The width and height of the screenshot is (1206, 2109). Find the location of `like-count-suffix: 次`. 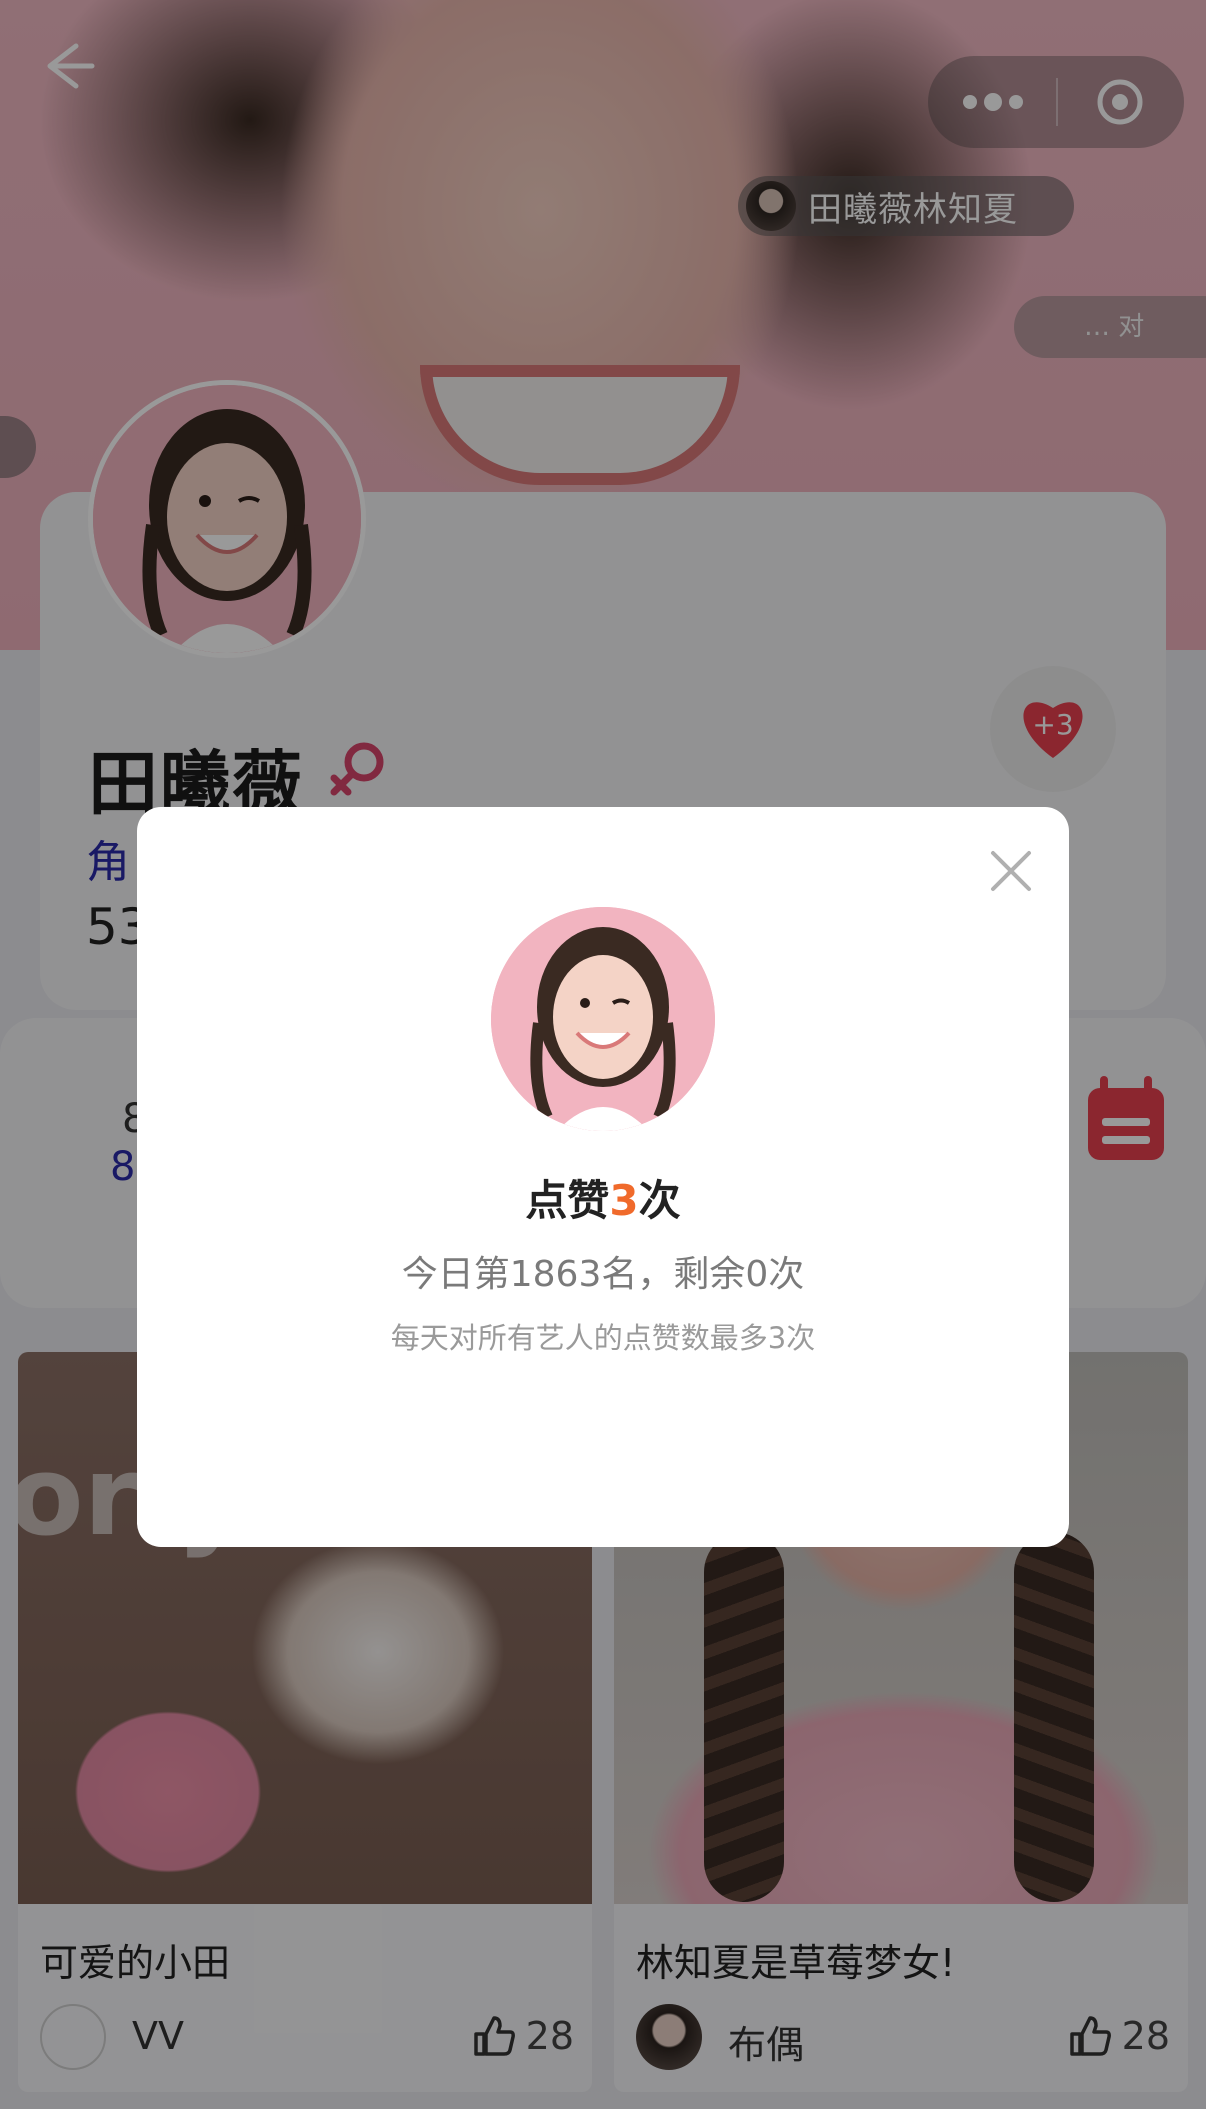

like-count-suffix: 次 is located at coordinates (659, 1200).